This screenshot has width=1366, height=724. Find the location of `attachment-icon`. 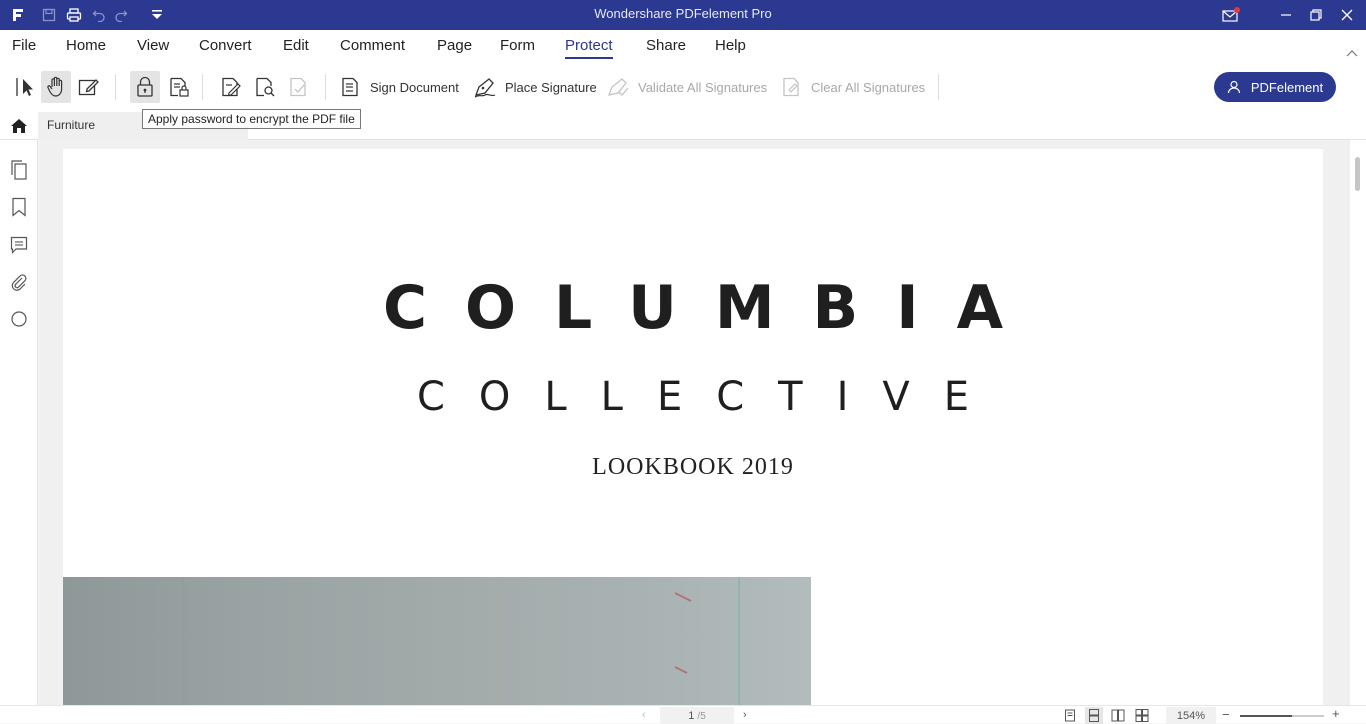

attachment-icon is located at coordinates (19, 282).